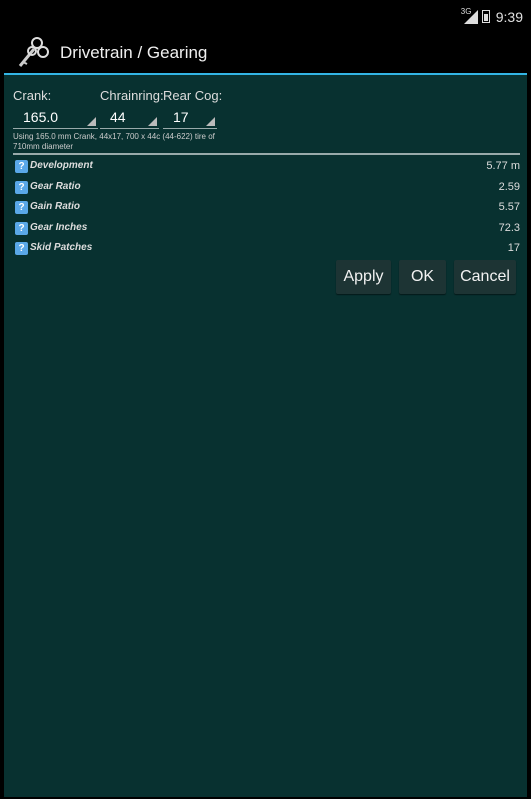  What do you see at coordinates (61, 247) in the screenshot?
I see `result-label: Skid Patches` at bounding box center [61, 247].